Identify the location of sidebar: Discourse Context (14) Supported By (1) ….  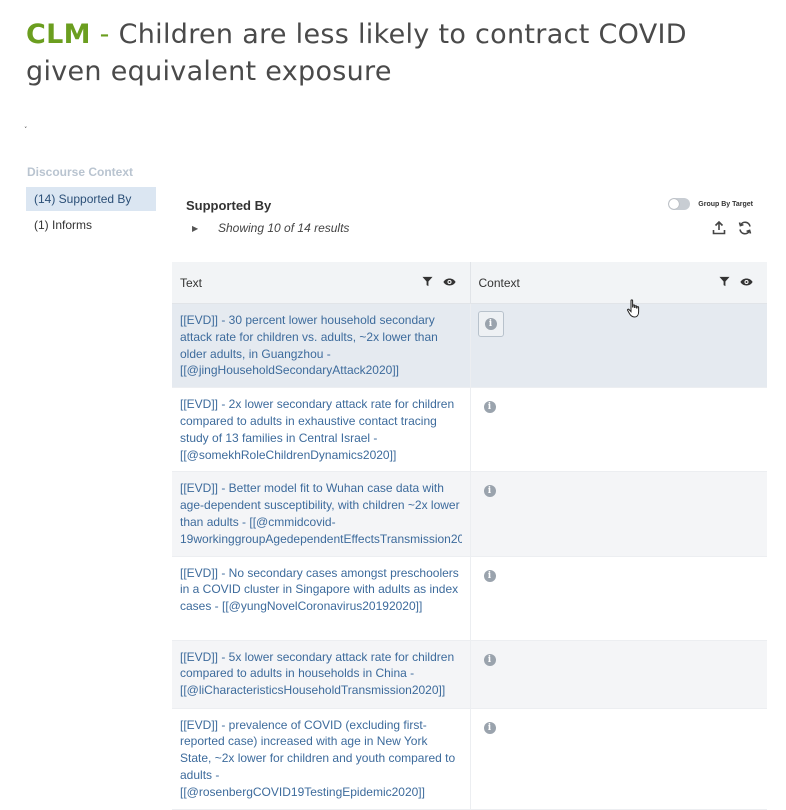
(91, 199).